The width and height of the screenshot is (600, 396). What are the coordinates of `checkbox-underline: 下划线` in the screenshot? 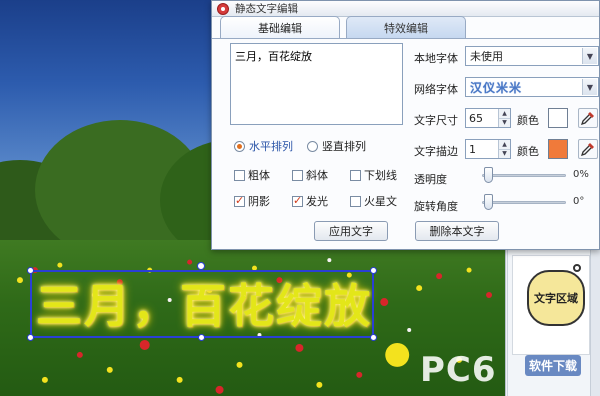 It's located at (382, 175).